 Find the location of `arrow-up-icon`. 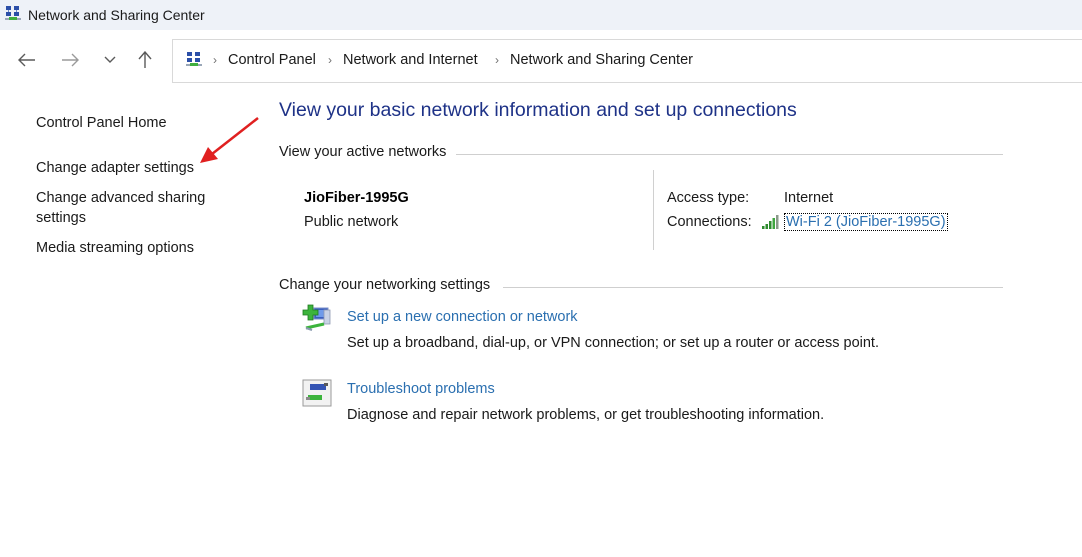

arrow-up-icon is located at coordinates (145, 59).